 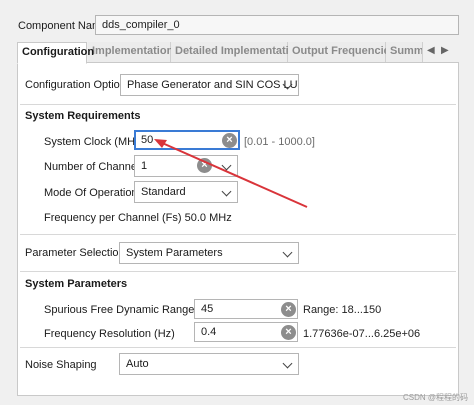 What do you see at coordinates (91, 193) in the screenshot?
I see `mode-of-operation-label: Mode Of Operation` at bounding box center [91, 193].